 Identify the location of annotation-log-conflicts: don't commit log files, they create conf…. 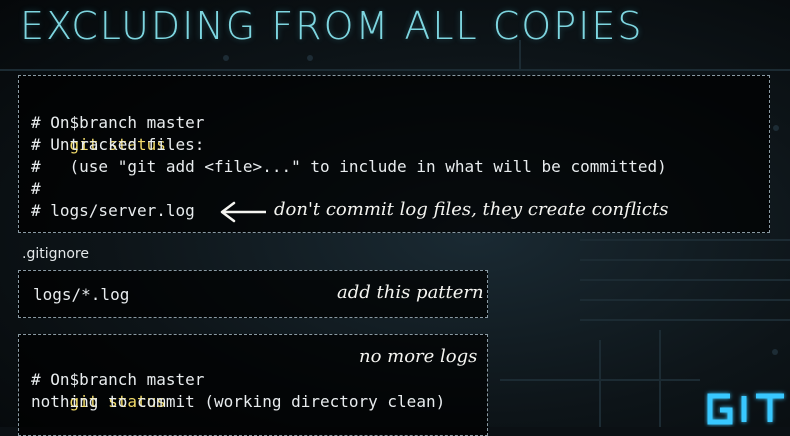
(471, 209).